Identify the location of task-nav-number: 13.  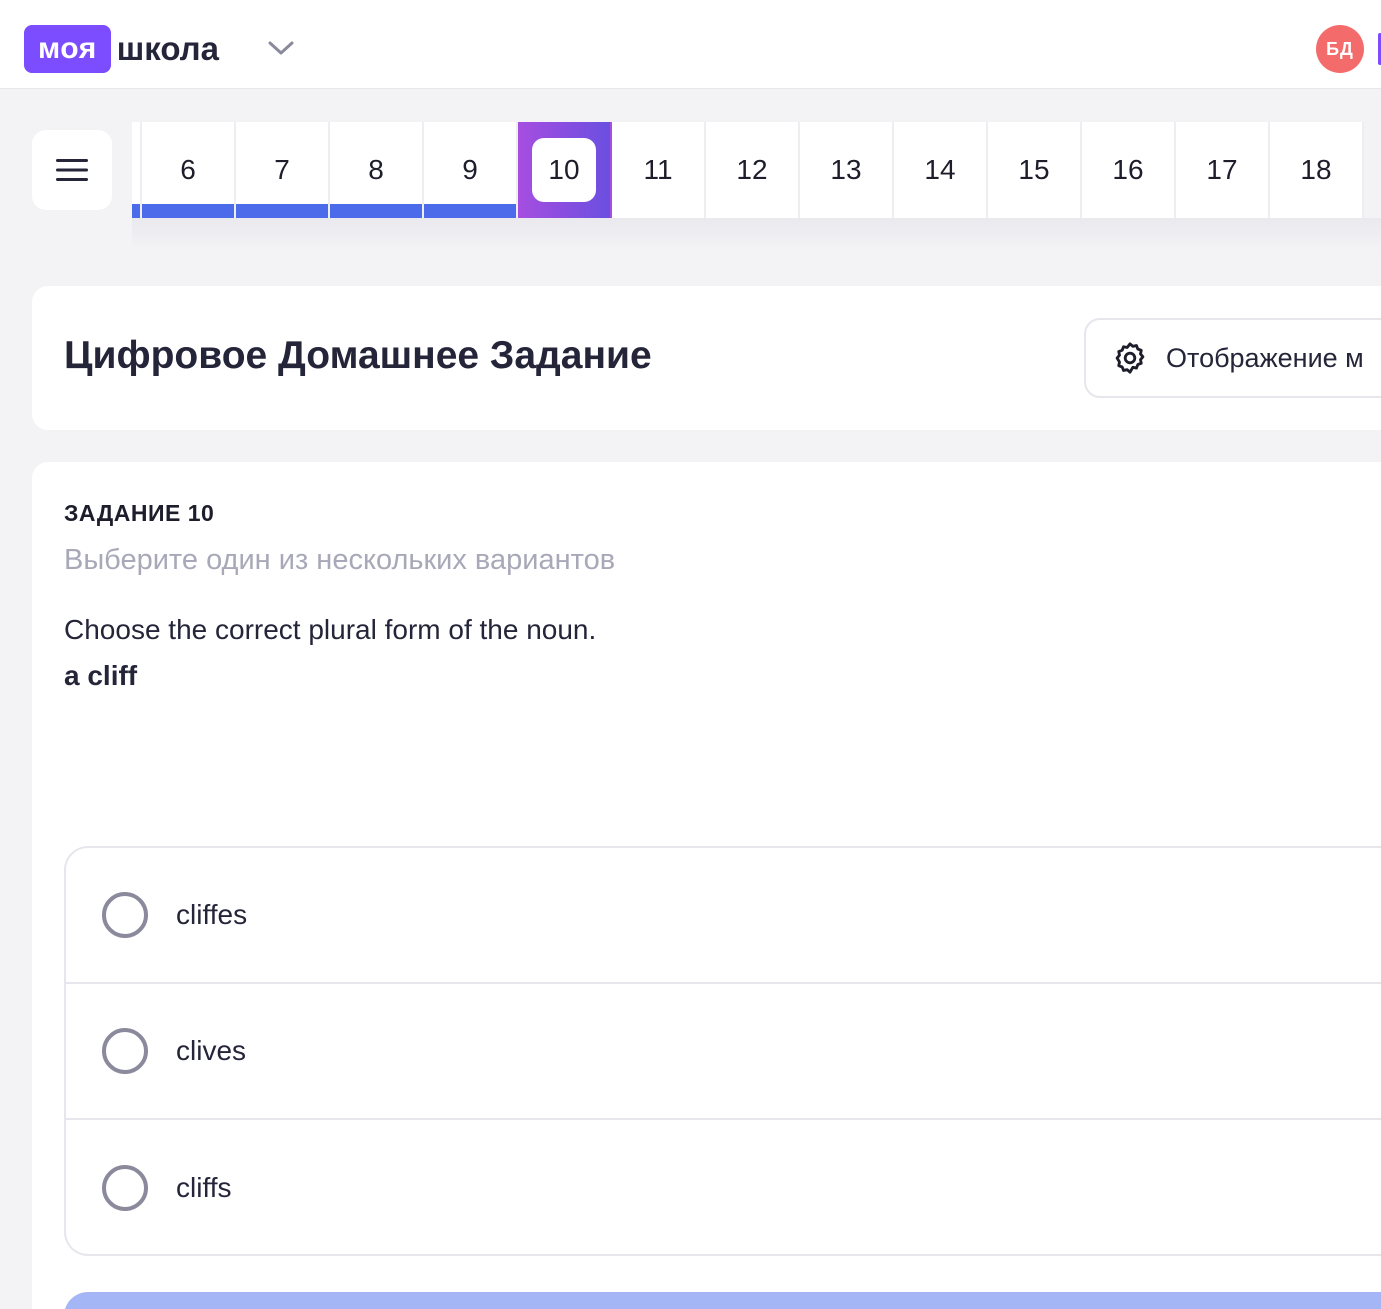
(846, 169).